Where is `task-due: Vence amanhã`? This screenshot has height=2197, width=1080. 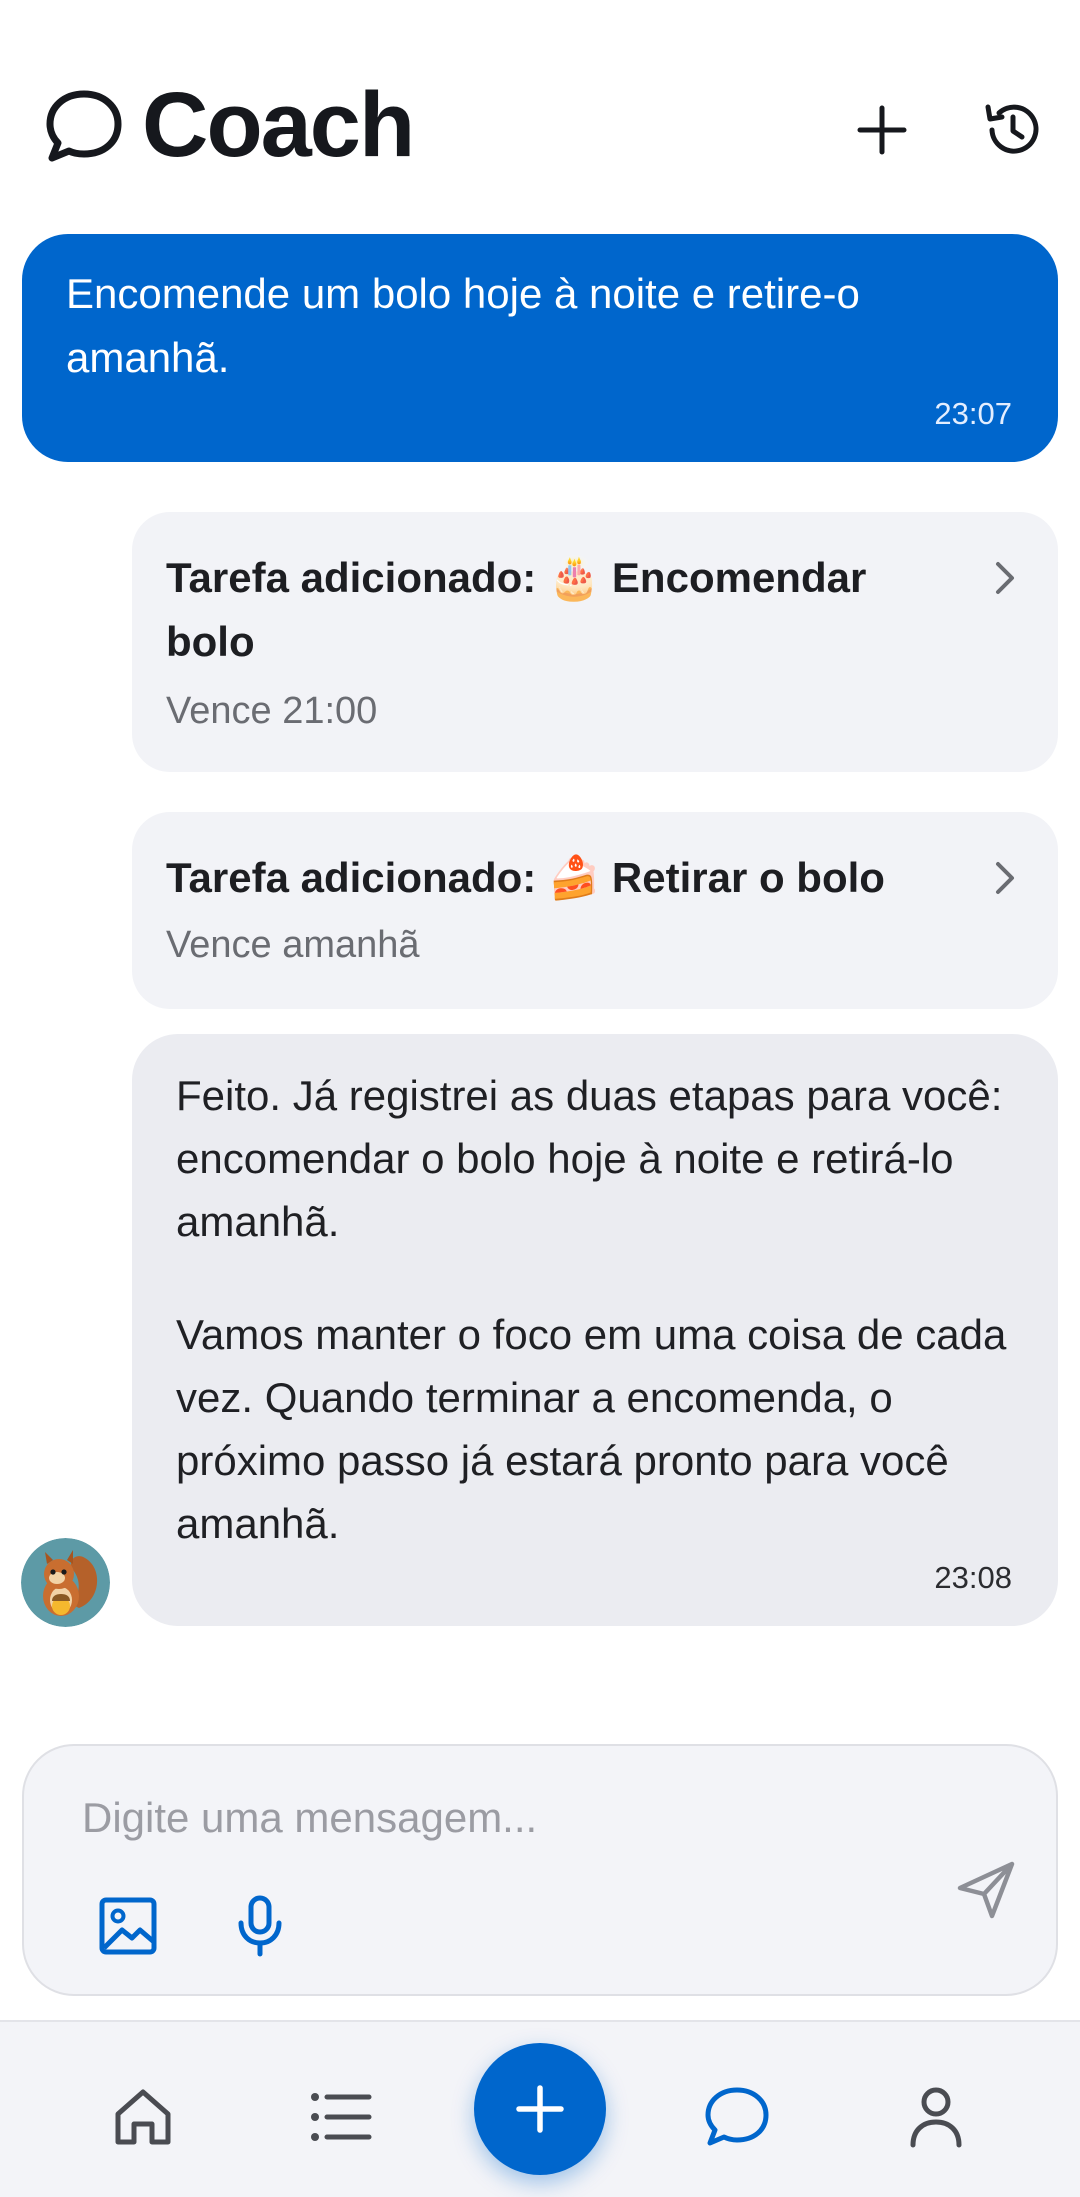 task-due: Vence amanhã is located at coordinates (293, 945).